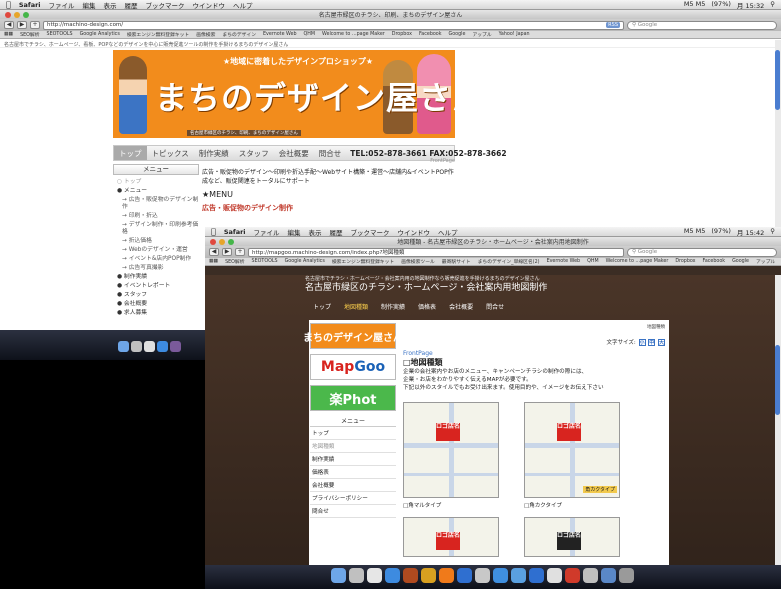 The image size is (781, 589). I want to click on bookmark-item: まちのデザイン, so click(239, 34).